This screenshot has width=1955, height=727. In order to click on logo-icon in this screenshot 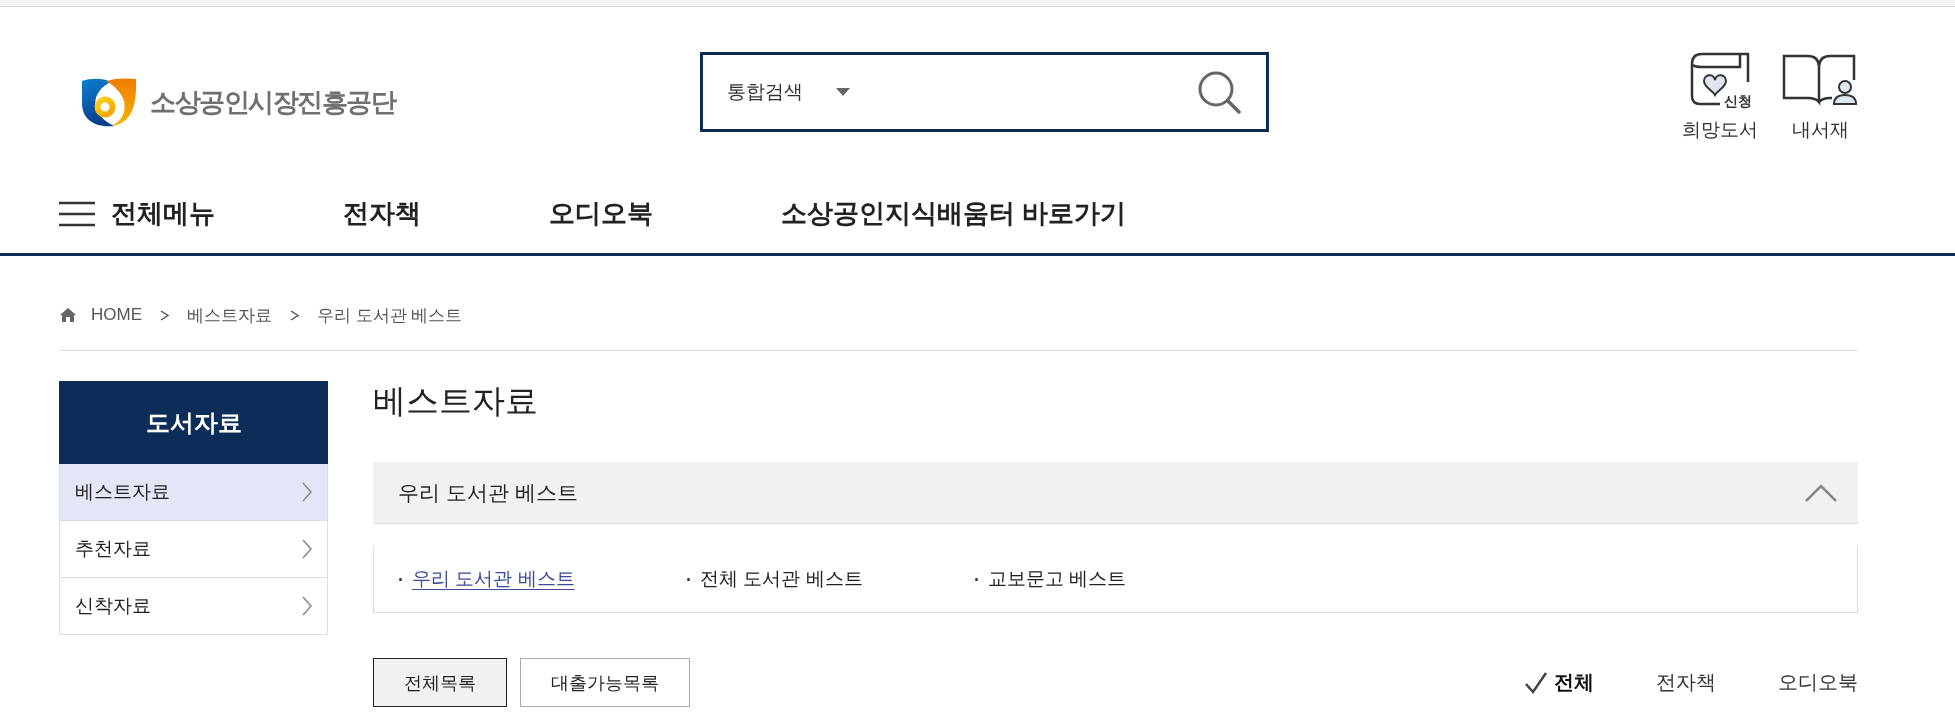, I will do `click(109, 102)`.